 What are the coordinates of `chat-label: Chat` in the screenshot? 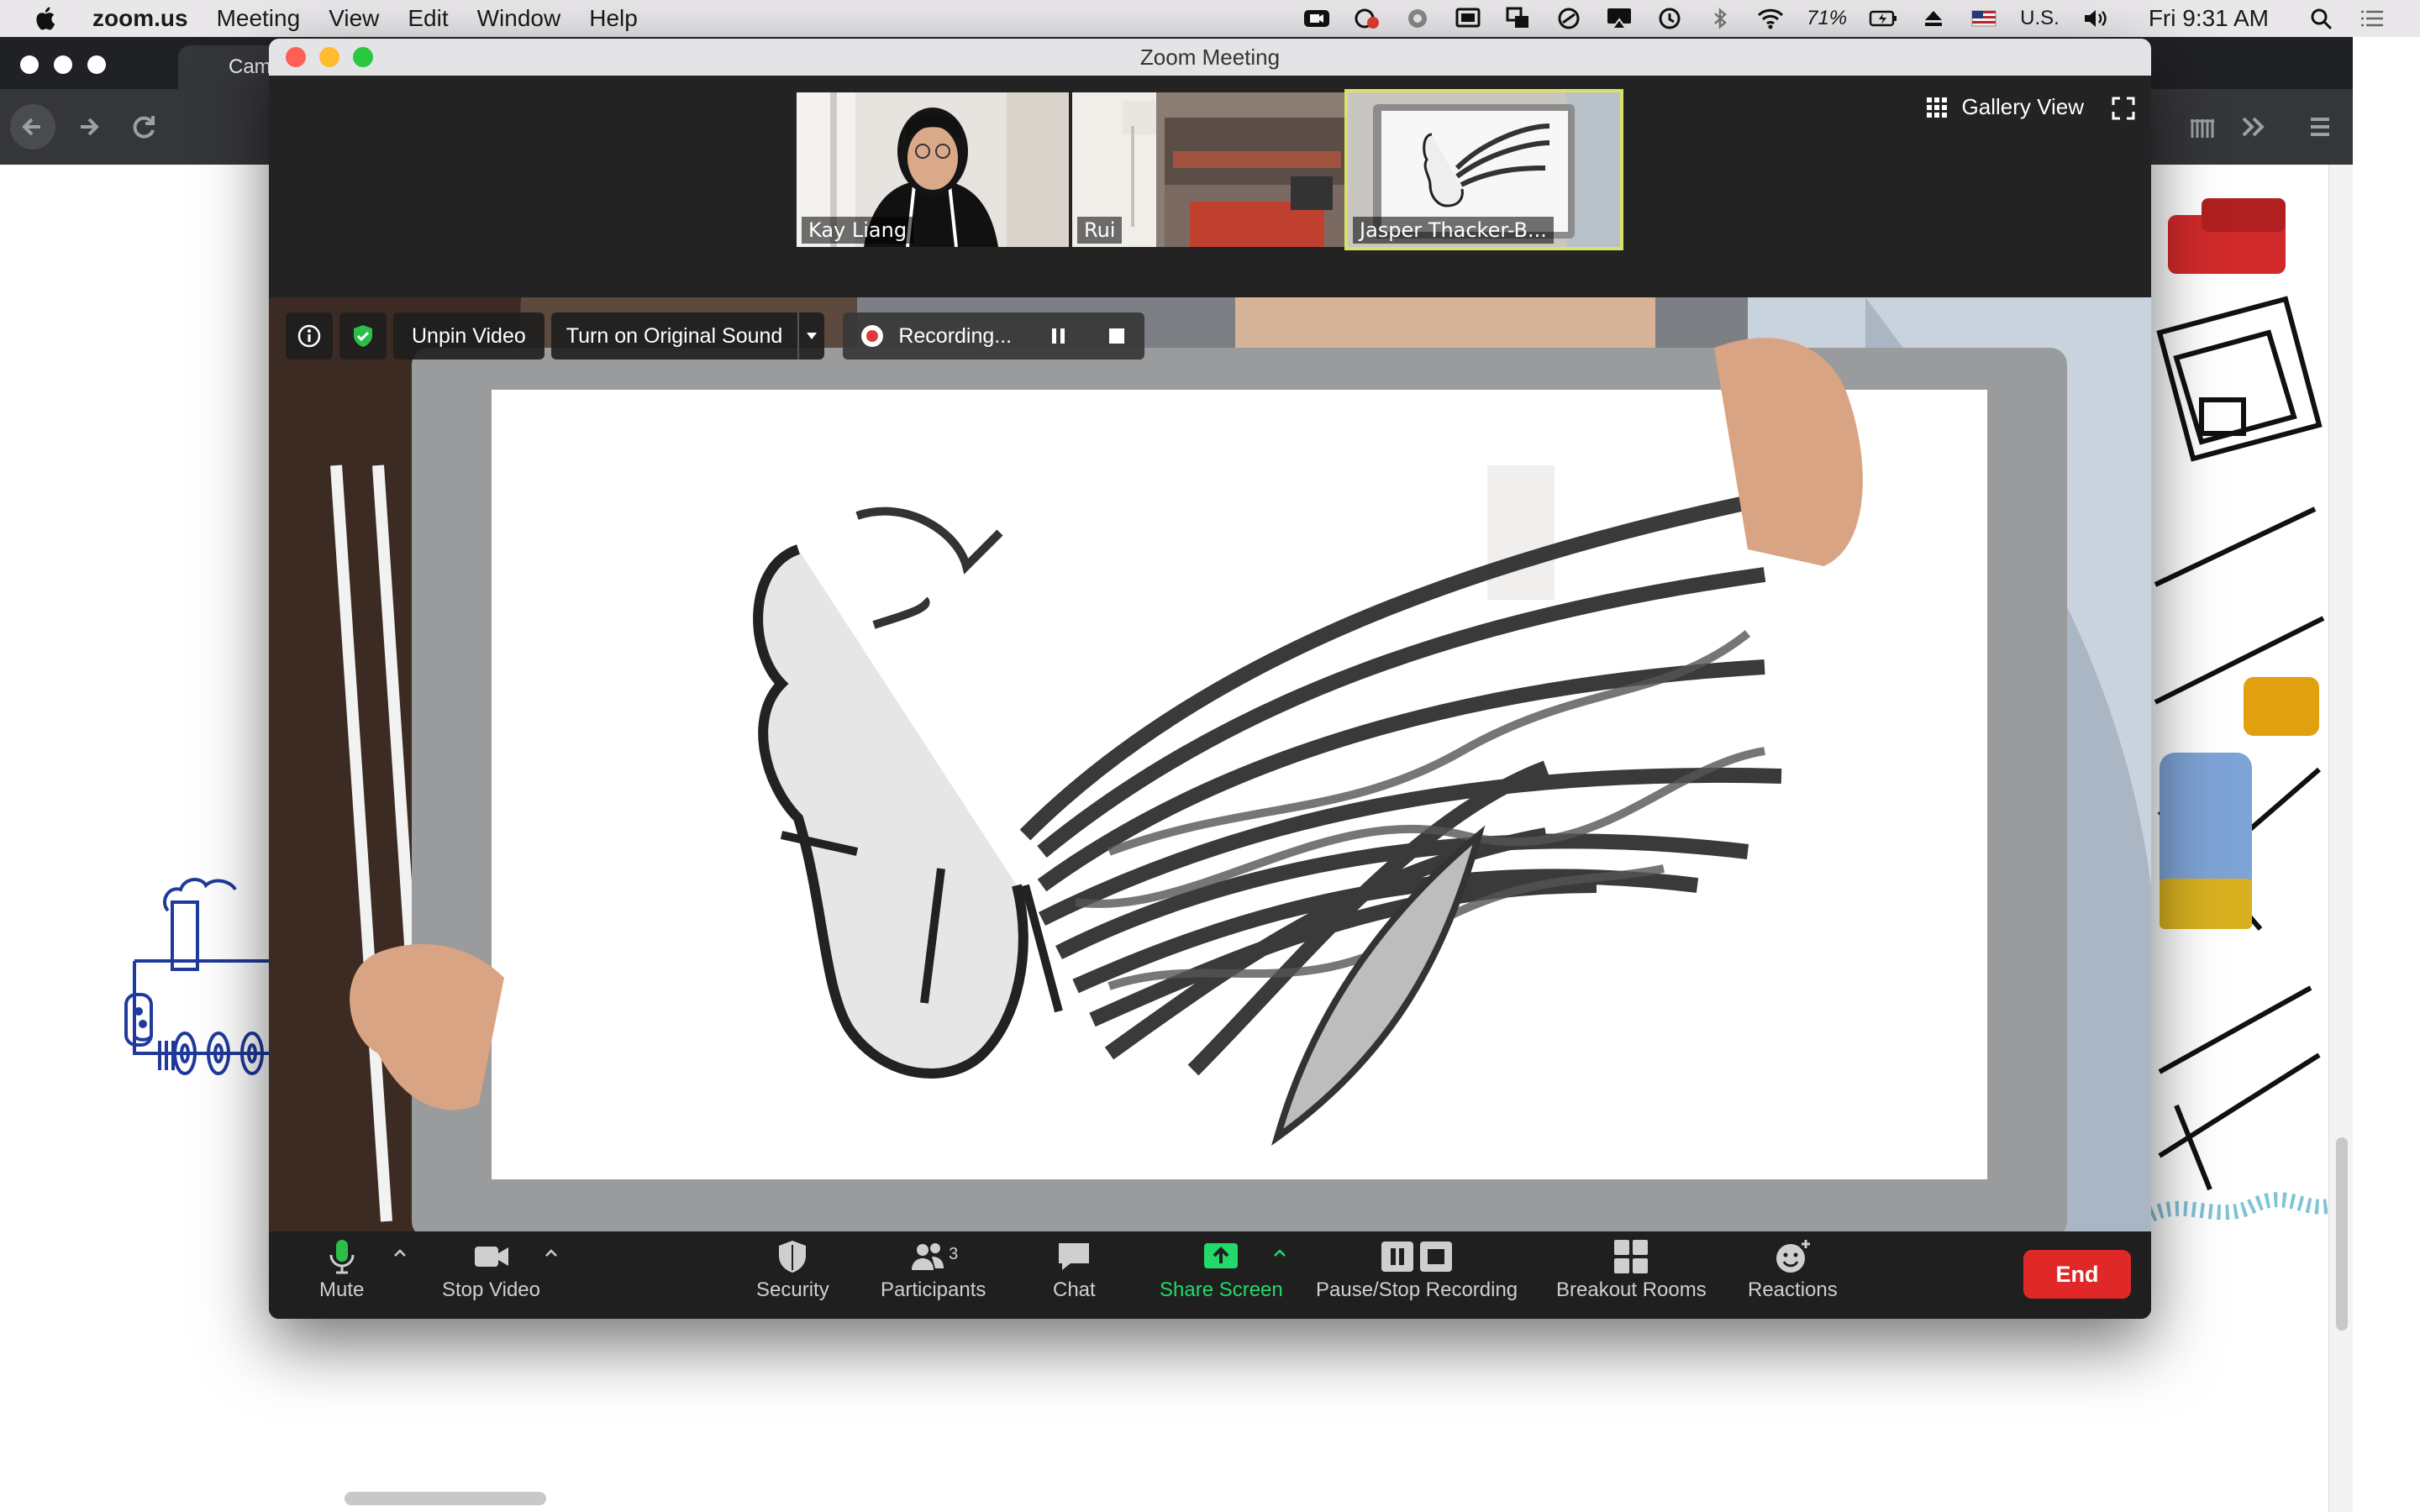 It's located at (1074, 1289).